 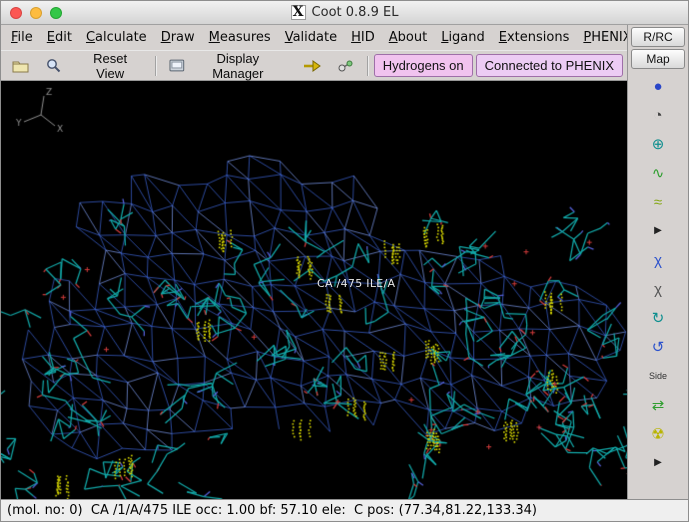 I want to click on menu-item: Extensions, so click(x=534, y=37).